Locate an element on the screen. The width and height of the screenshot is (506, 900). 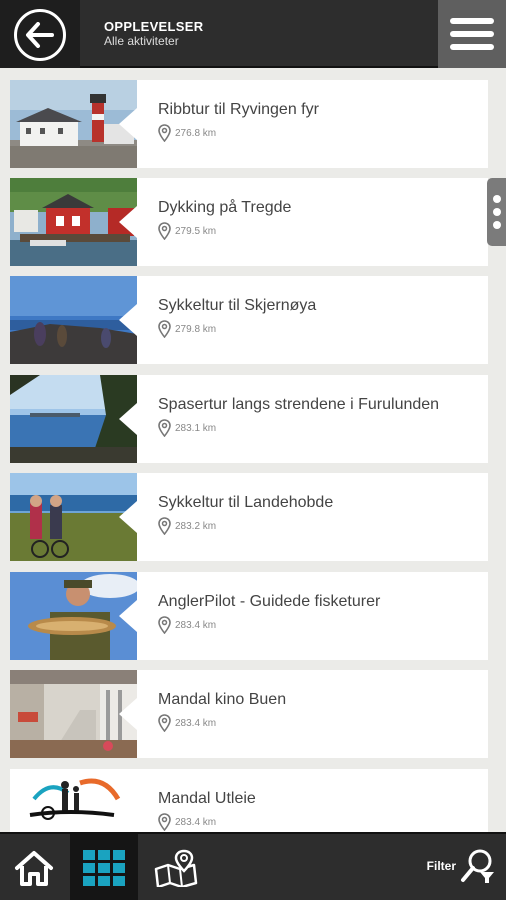
nav-map-button is located at coordinates (176, 867).